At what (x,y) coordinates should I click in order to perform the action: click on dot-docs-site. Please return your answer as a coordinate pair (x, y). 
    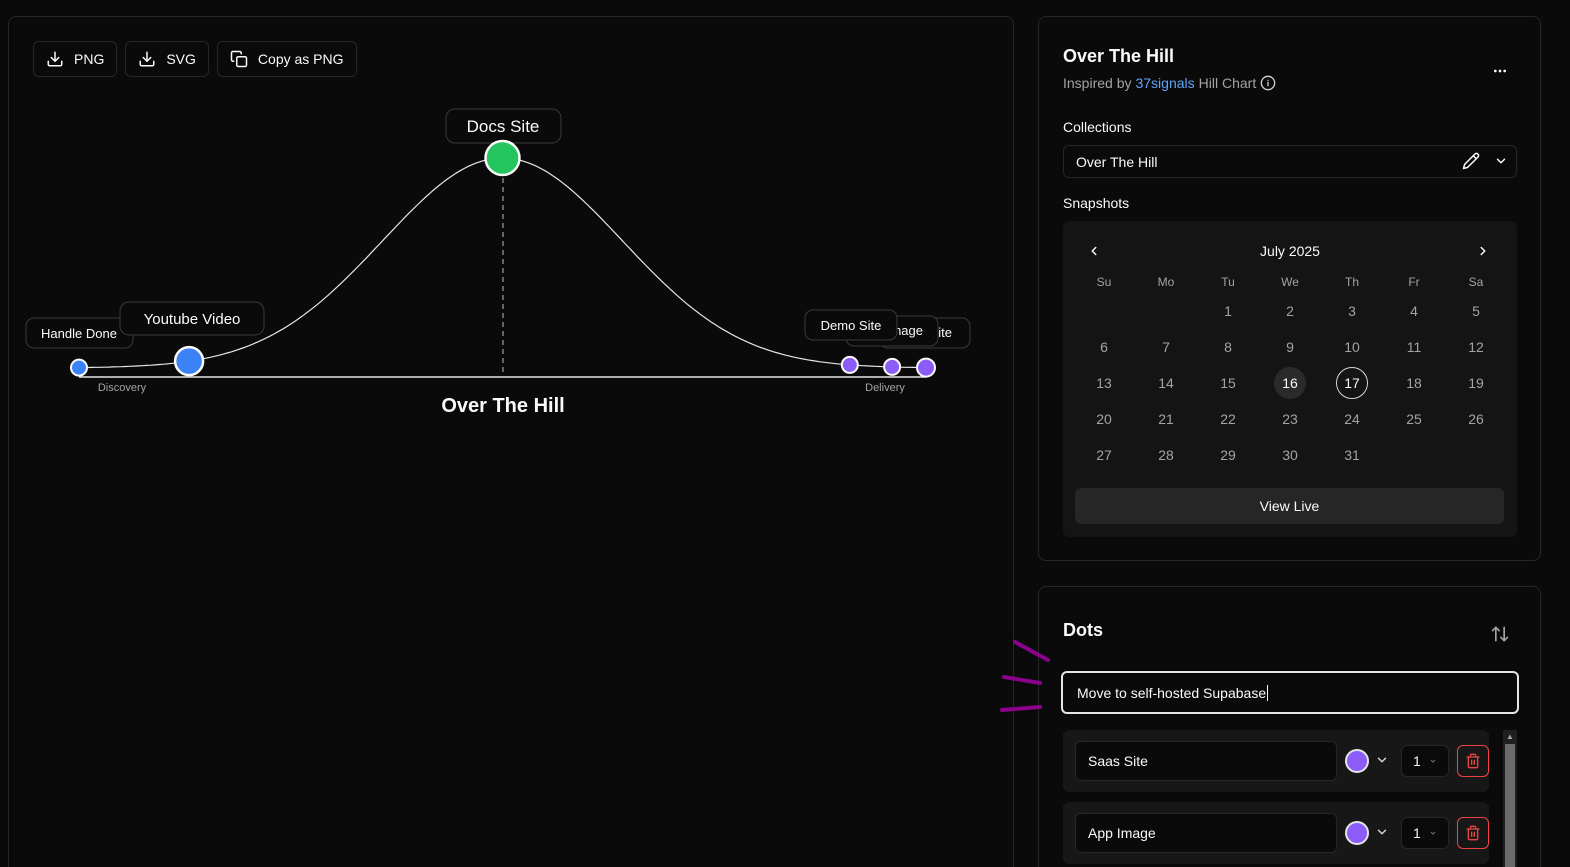
    Looking at the image, I should click on (502, 158).